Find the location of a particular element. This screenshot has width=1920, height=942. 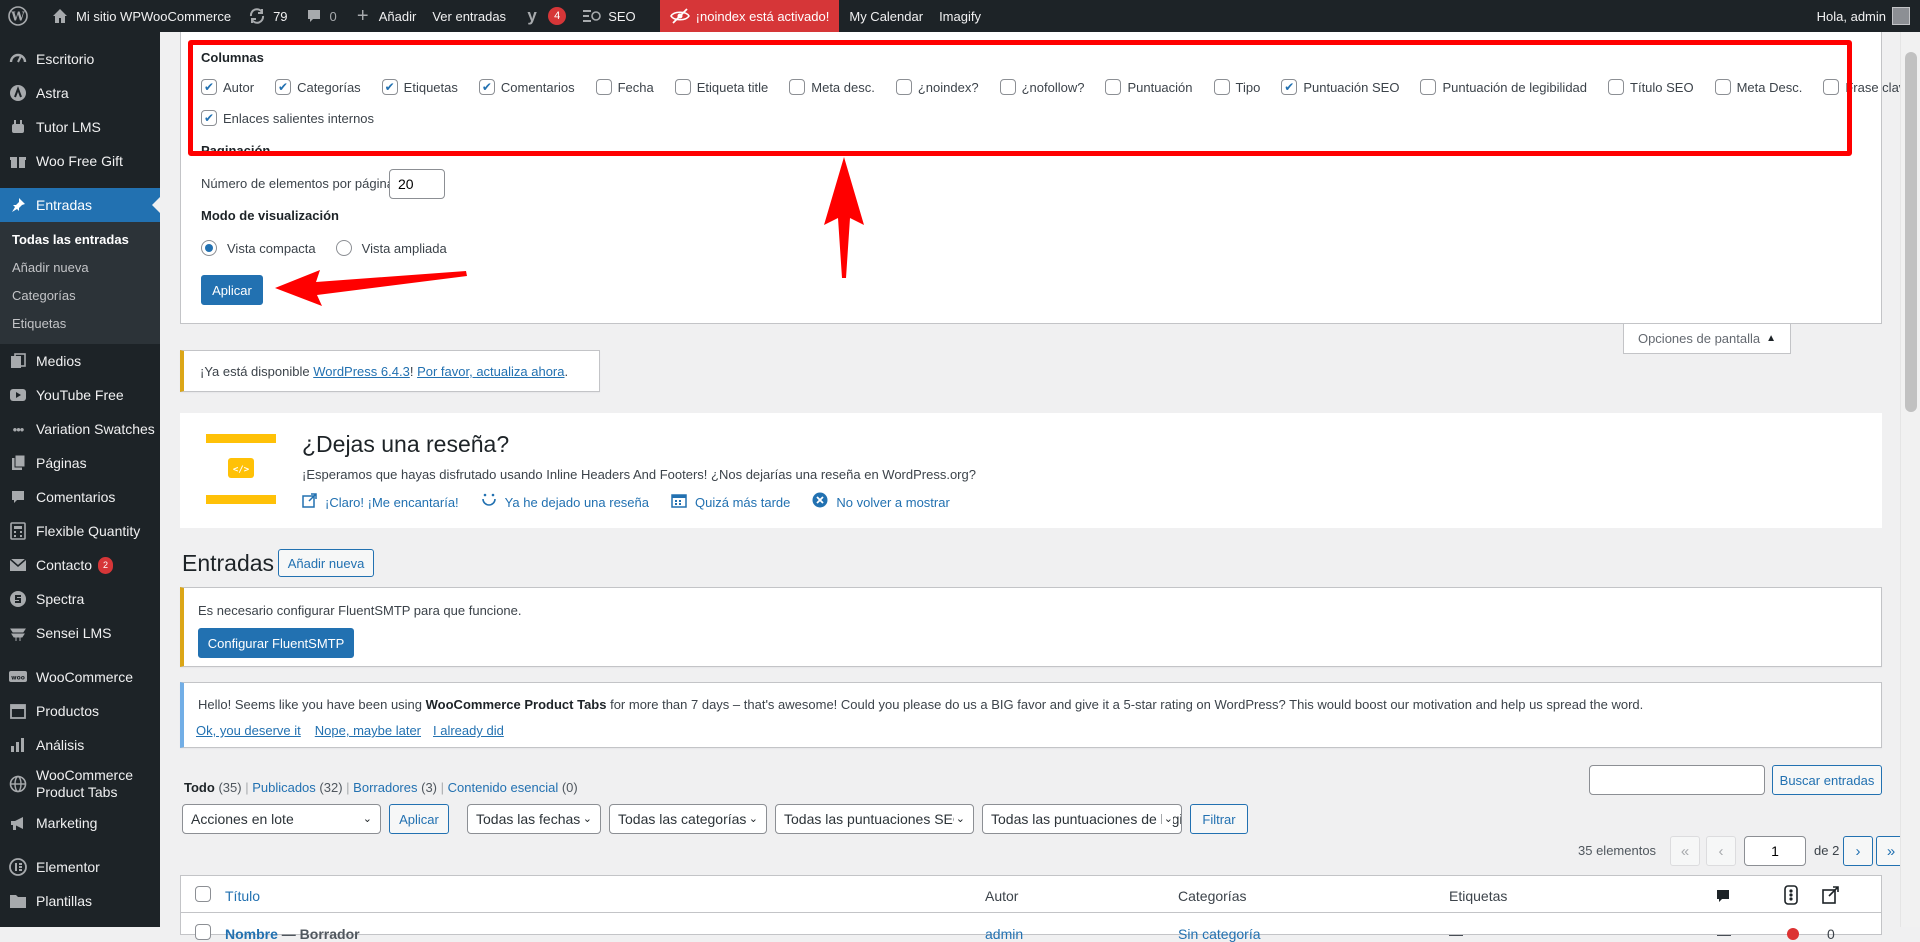

prev-page-button: ‹ is located at coordinates (1721, 851).